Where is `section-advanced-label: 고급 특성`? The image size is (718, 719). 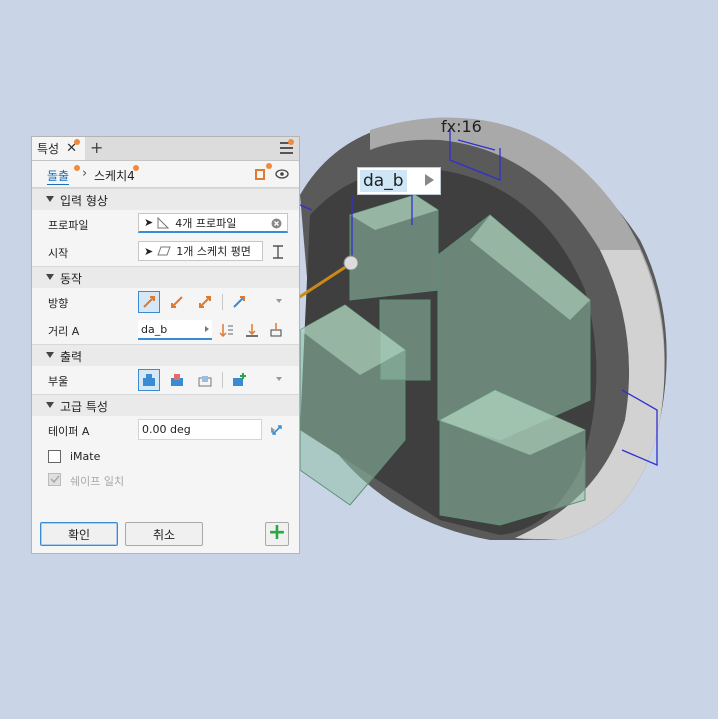 section-advanced-label: 고급 특성 is located at coordinates (84, 407).